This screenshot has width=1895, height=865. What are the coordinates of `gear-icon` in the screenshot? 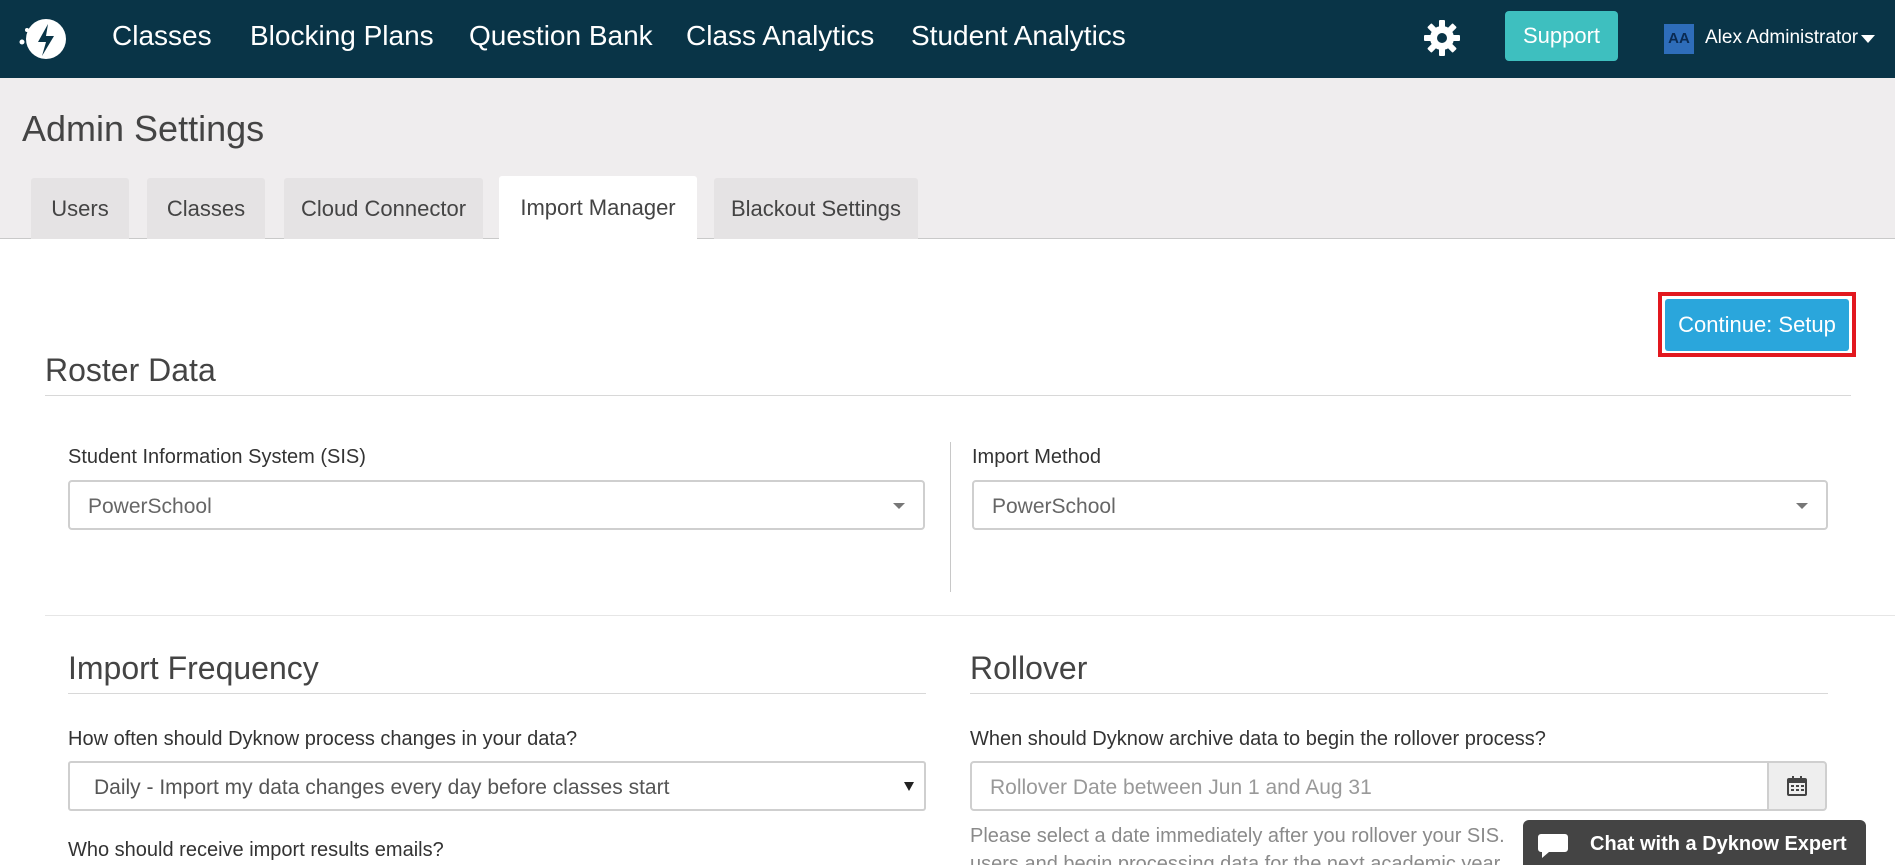 It's located at (1442, 38).